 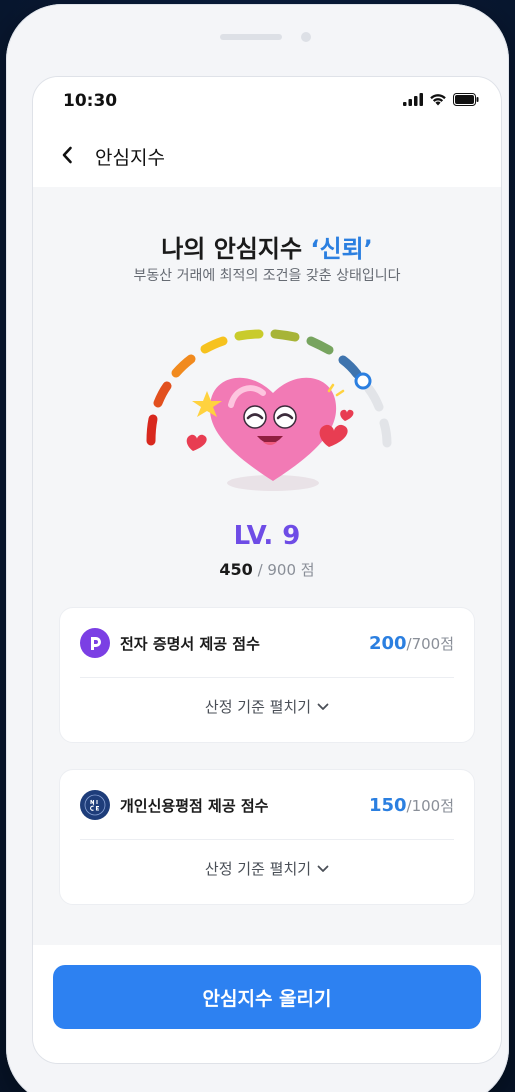 What do you see at coordinates (466, 99) in the screenshot?
I see `battery-icon` at bounding box center [466, 99].